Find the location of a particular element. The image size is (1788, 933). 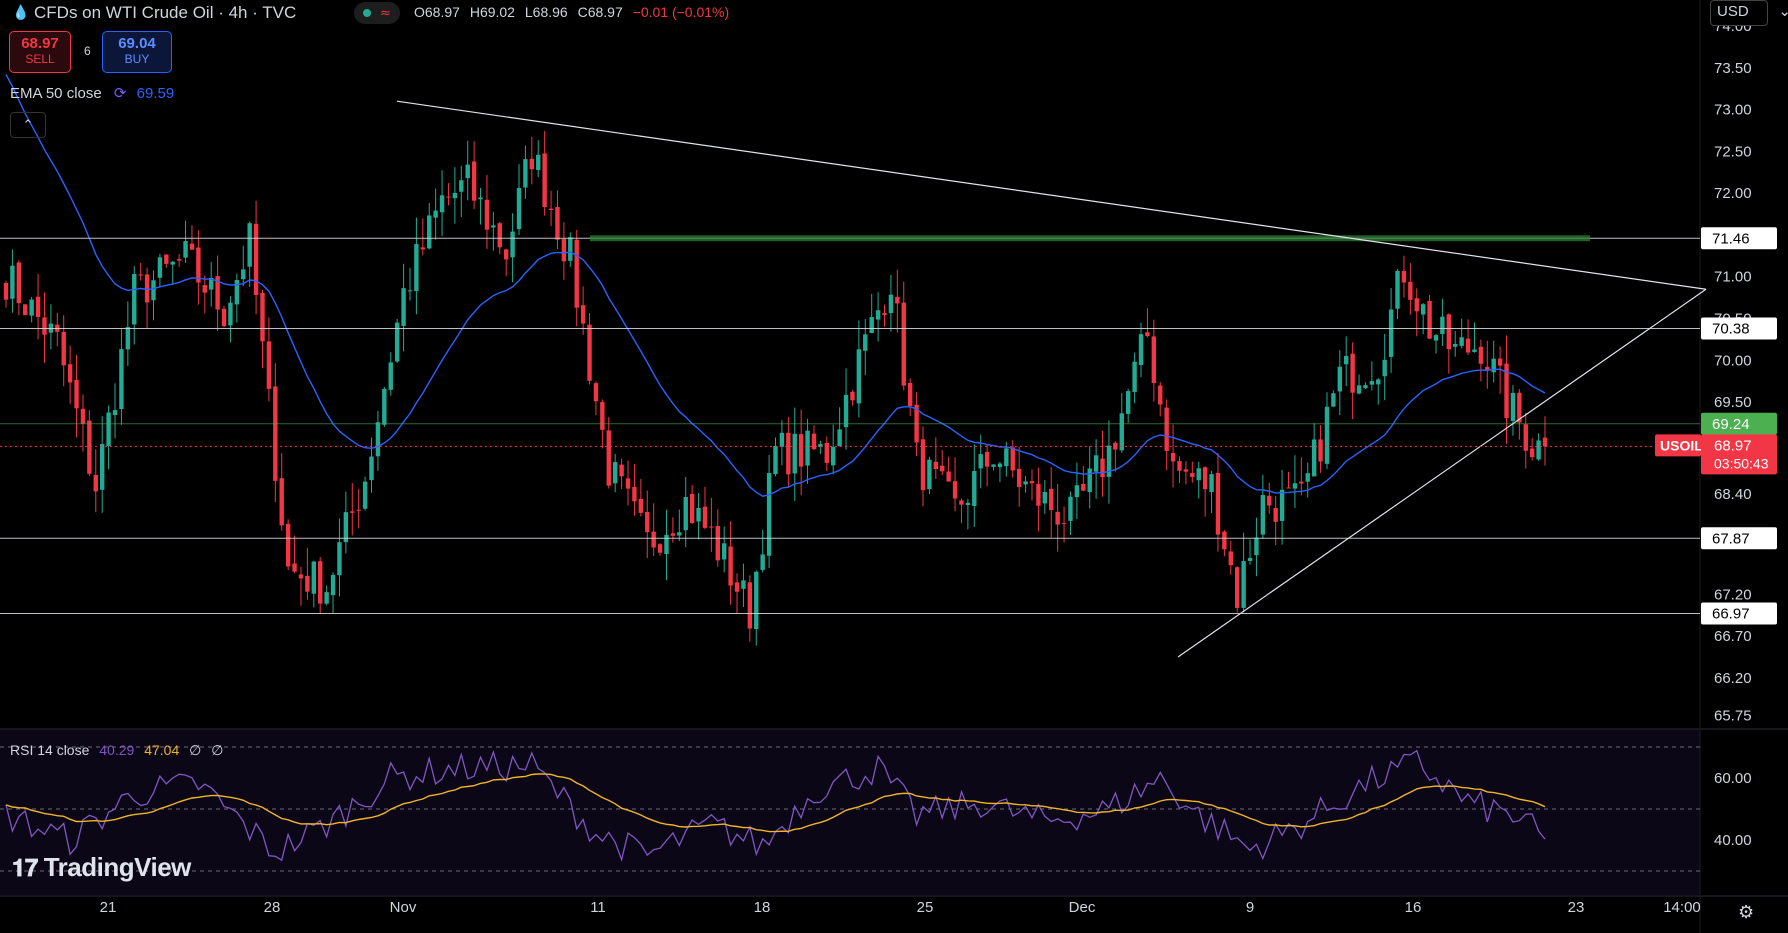

loading-icon: ⟳ is located at coordinates (120, 93).